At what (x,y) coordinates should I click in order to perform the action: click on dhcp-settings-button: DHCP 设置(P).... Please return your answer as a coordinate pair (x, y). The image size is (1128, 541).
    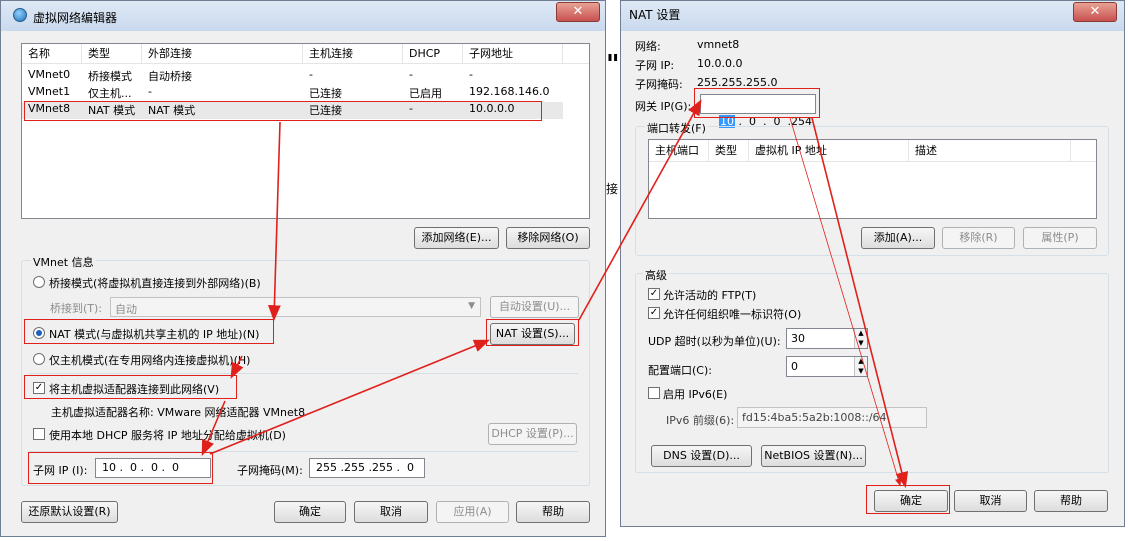
    Looking at the image, I should click on (532, 434).